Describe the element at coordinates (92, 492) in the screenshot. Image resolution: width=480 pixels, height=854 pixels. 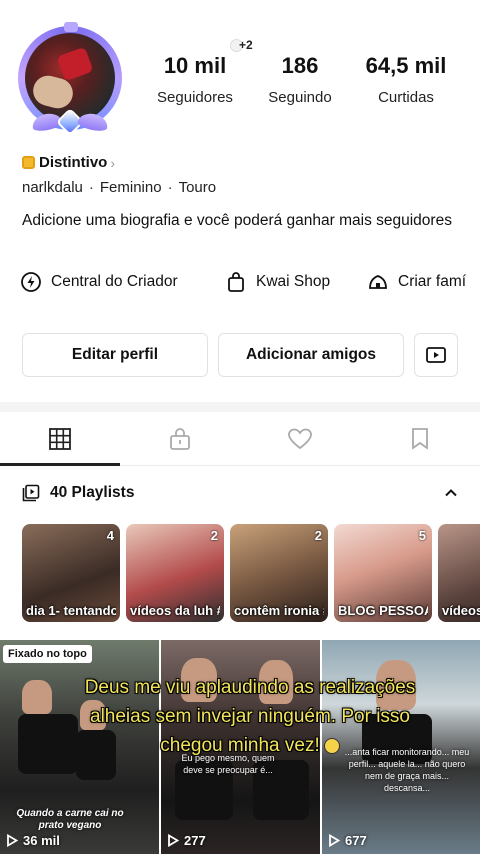
I see `playlists-count: 40 Playlists` at that location.